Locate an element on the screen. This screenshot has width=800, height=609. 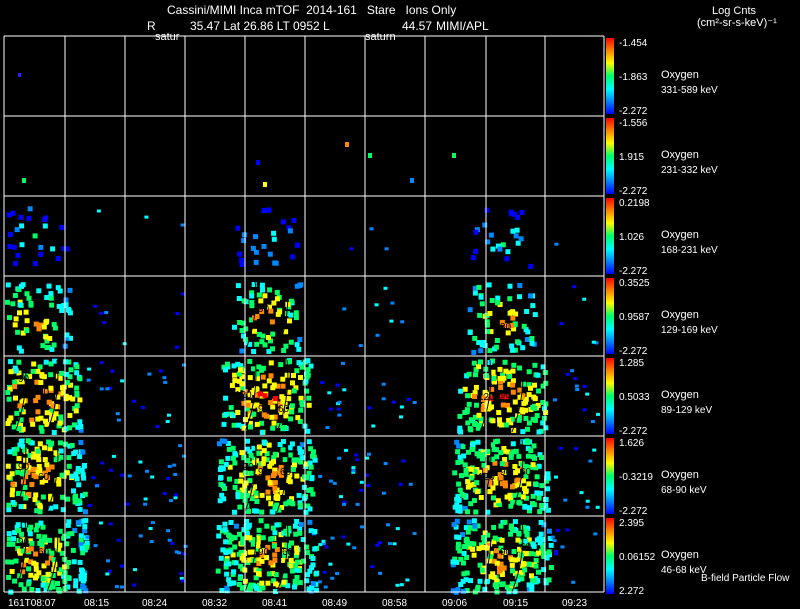
colorbar-tick-label: 0.2198 is located at coordinates (634, 203).